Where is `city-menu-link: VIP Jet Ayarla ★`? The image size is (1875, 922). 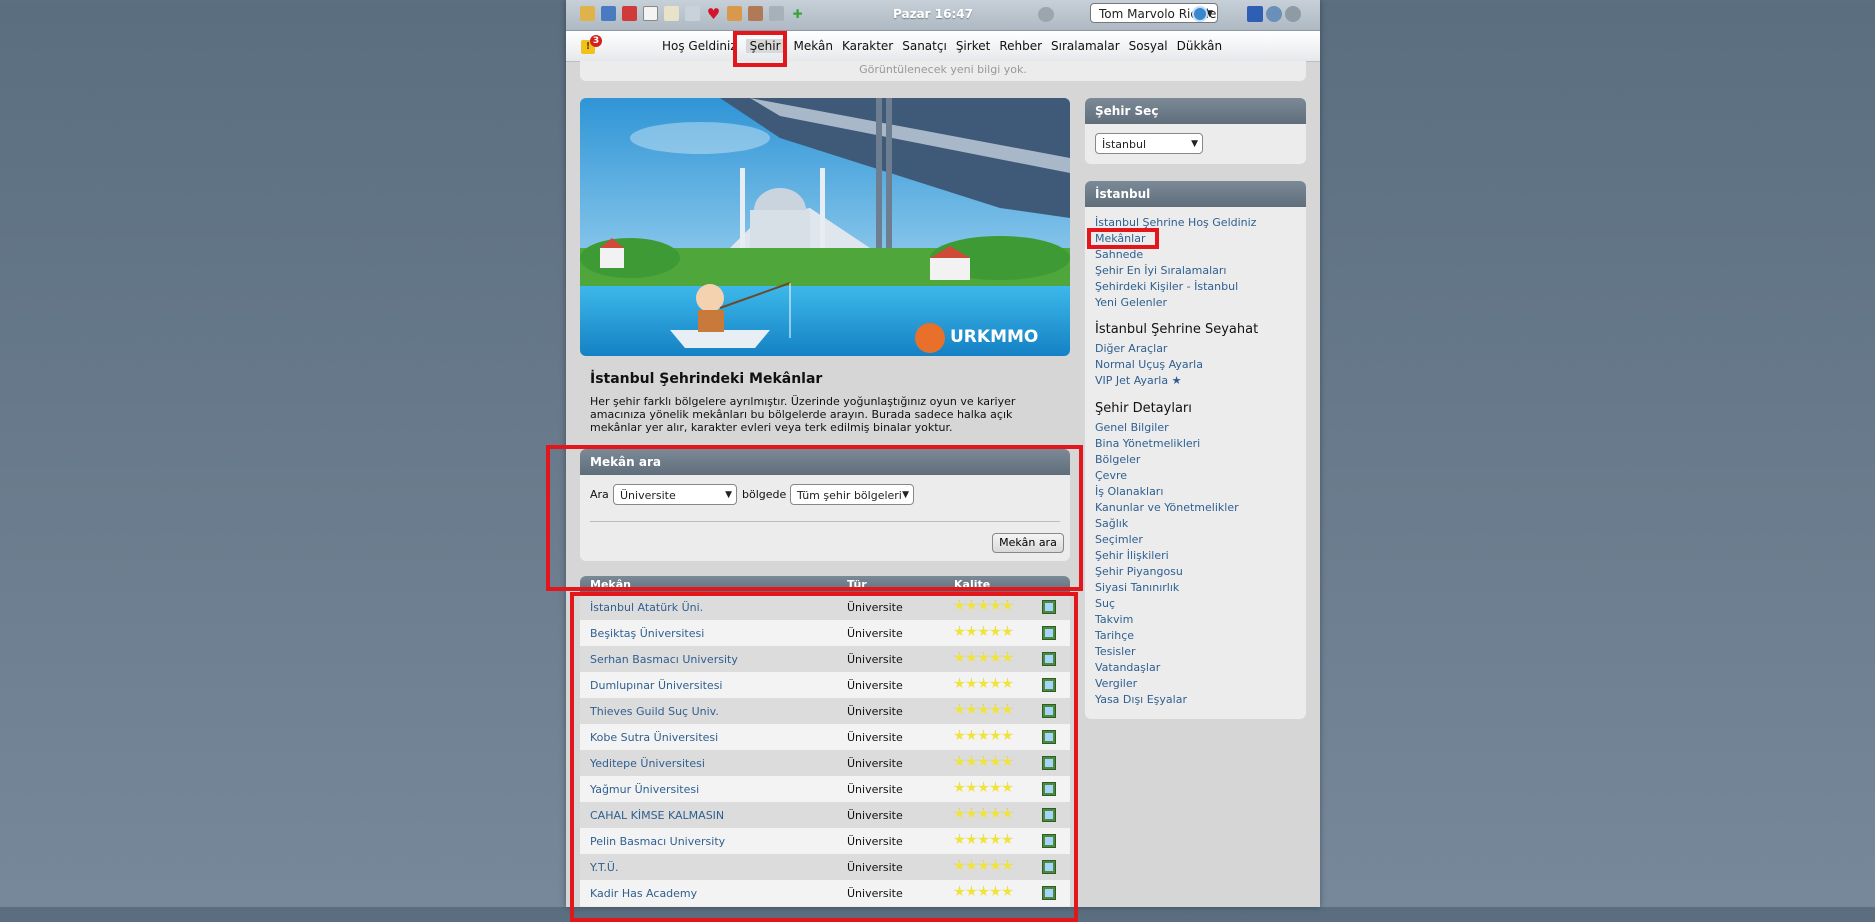
city-menu-link: VIP Jet Ayarla ★ is located at coordinates (1138, 380).